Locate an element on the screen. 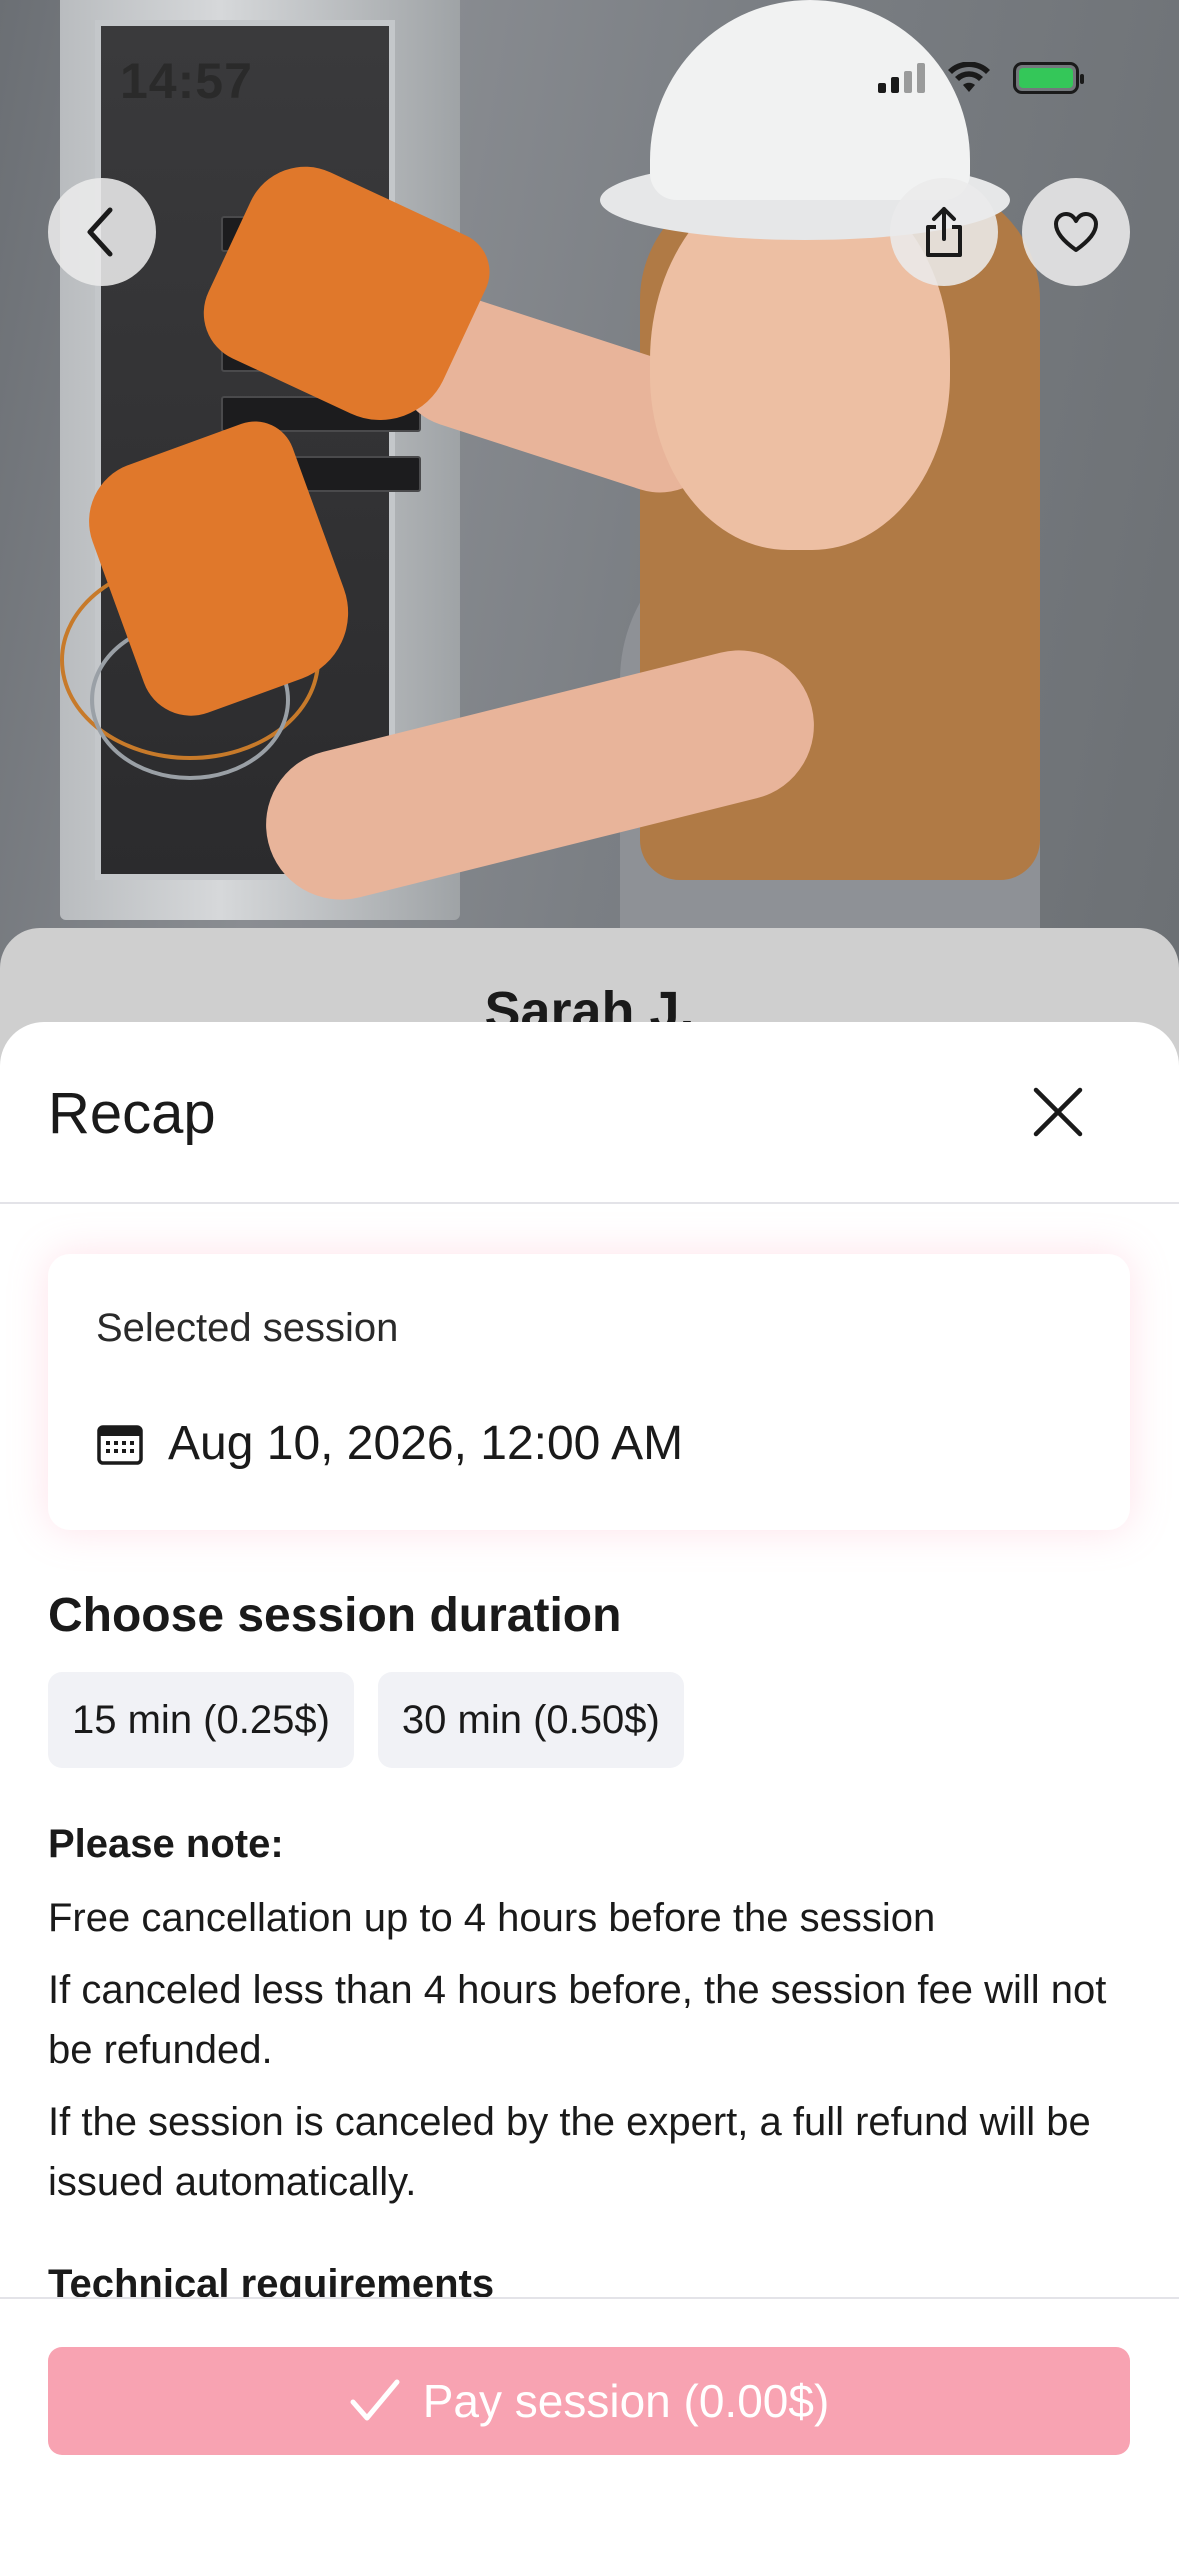  status-time: 14:57 is located at coordinates (186, 81).